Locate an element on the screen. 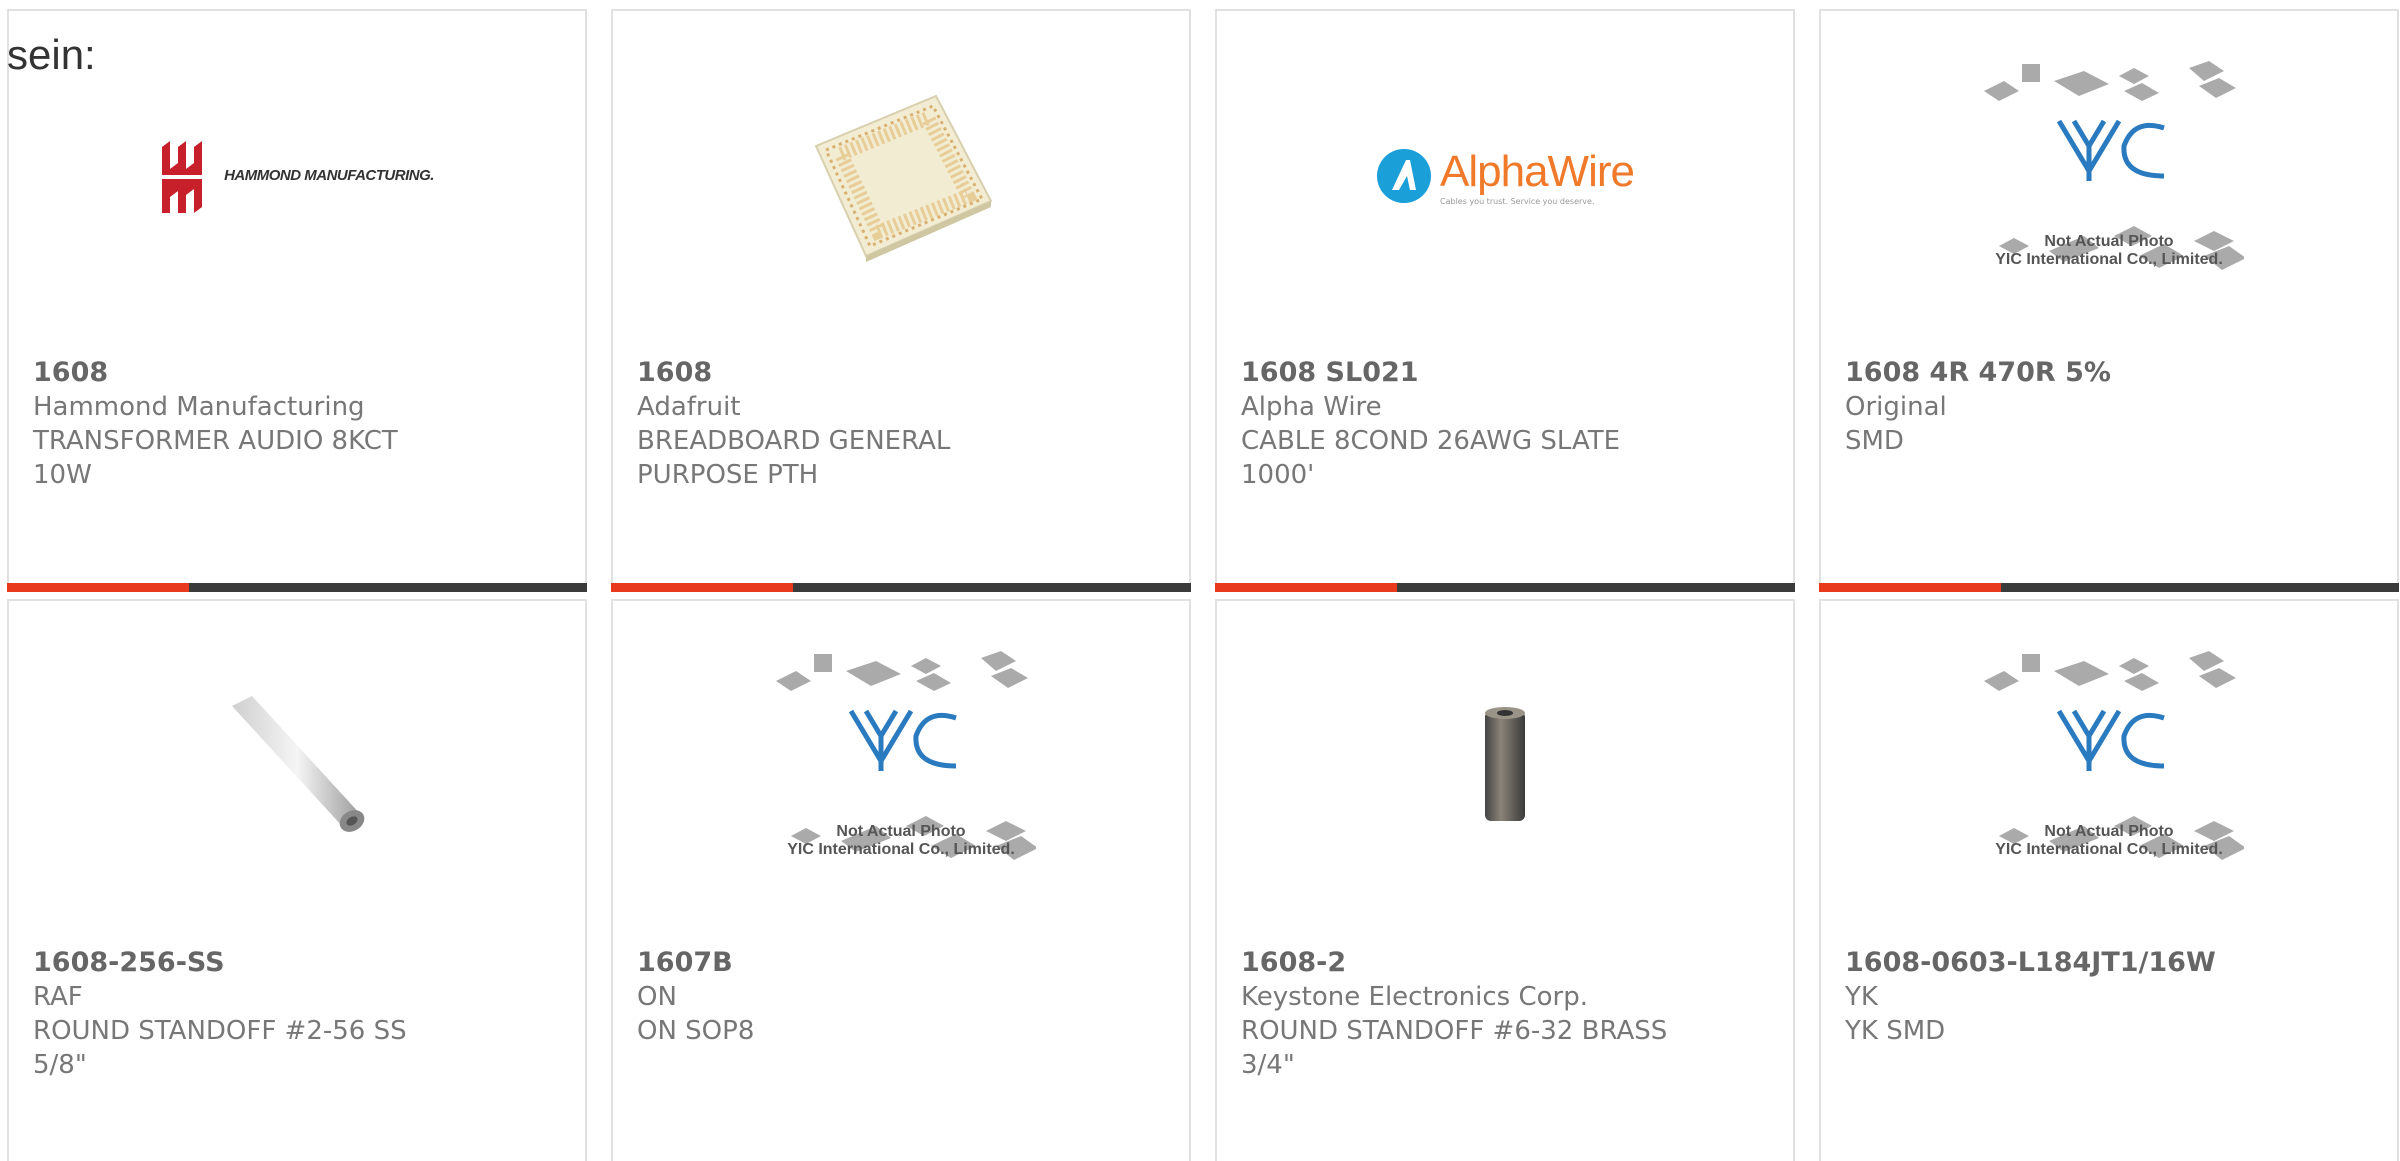  hammond-logo-text: HAMMOND MANUFACTURING. is located at coordinates (329, 175).